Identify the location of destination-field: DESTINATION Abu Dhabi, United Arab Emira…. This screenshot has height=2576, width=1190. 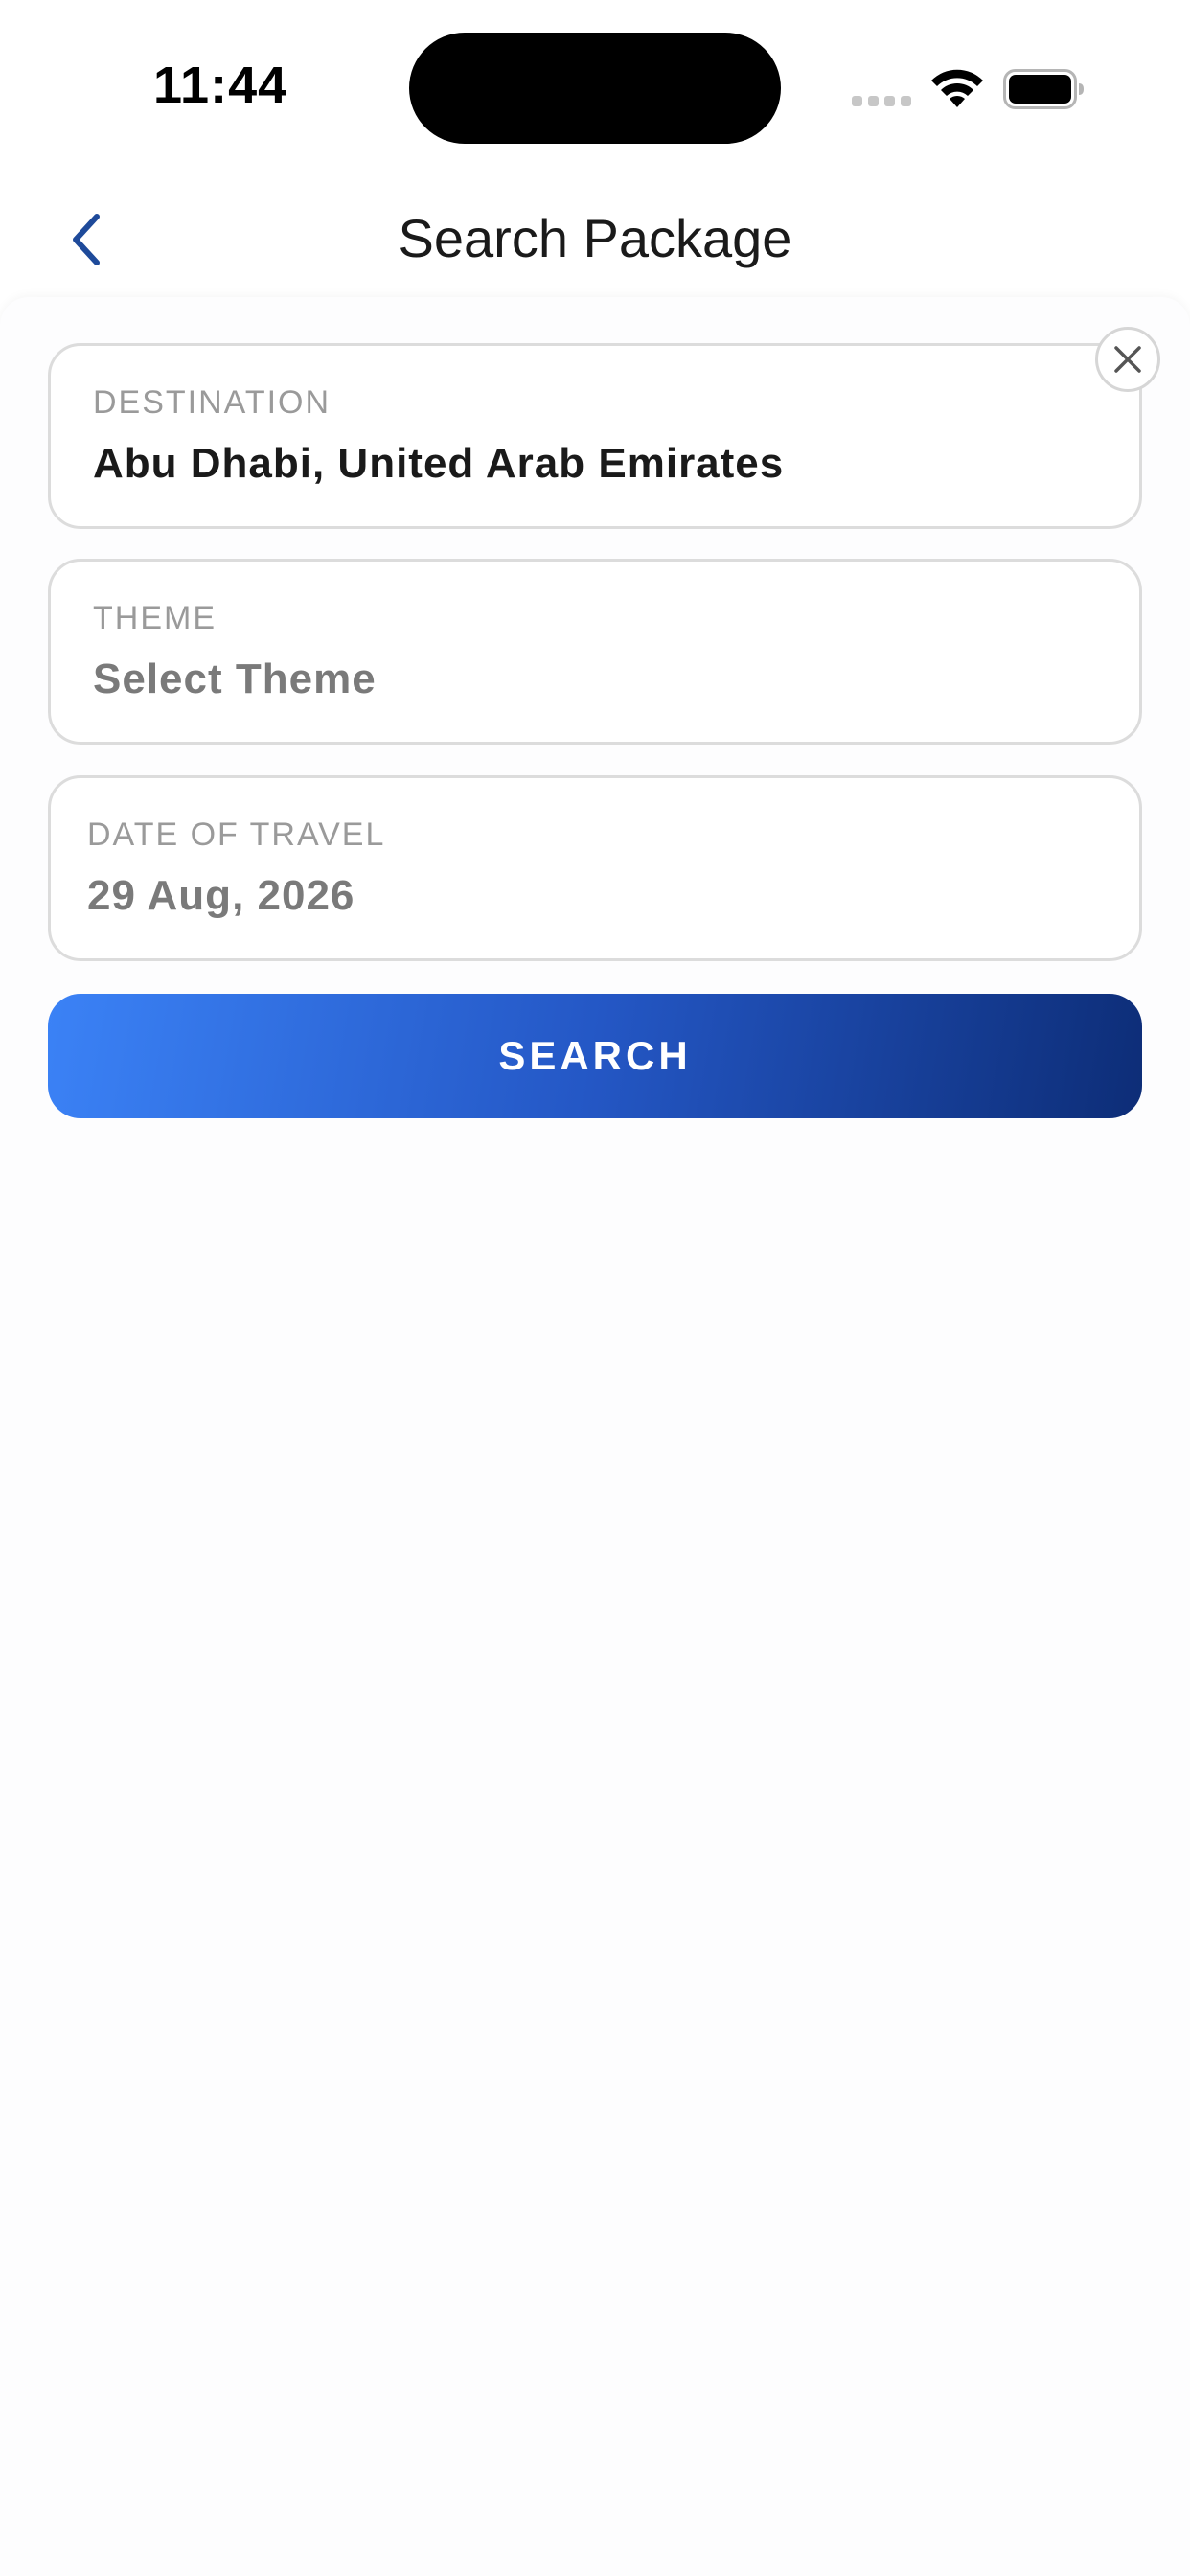
(595, 436).